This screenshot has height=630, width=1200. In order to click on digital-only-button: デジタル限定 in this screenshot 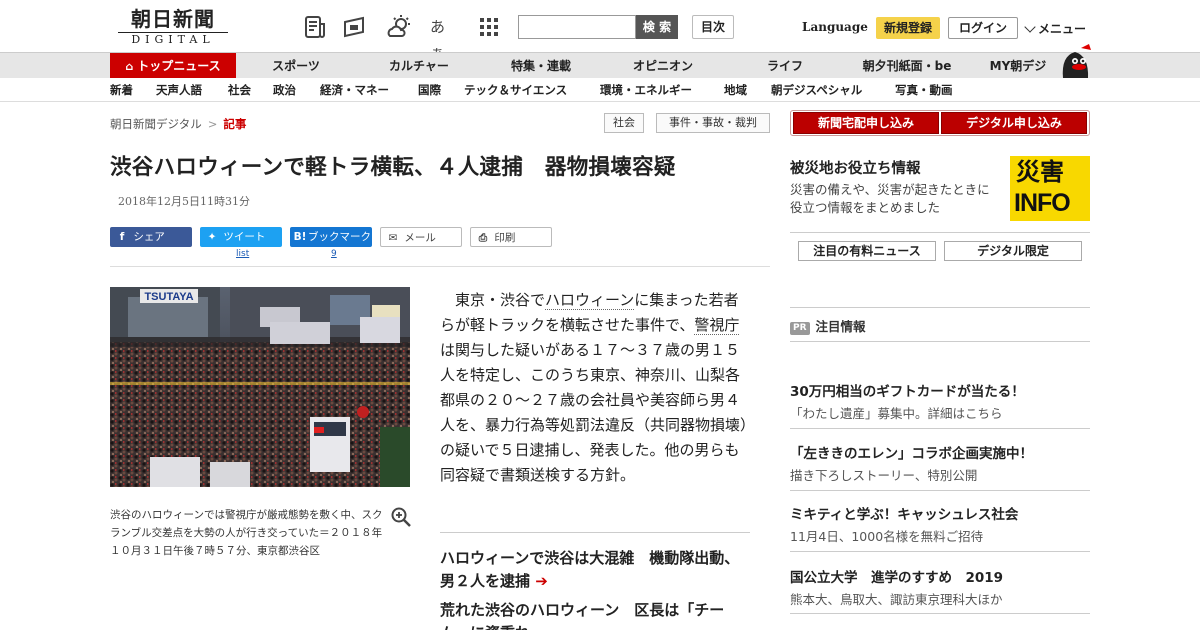, I will do `click(1013, 251)`.